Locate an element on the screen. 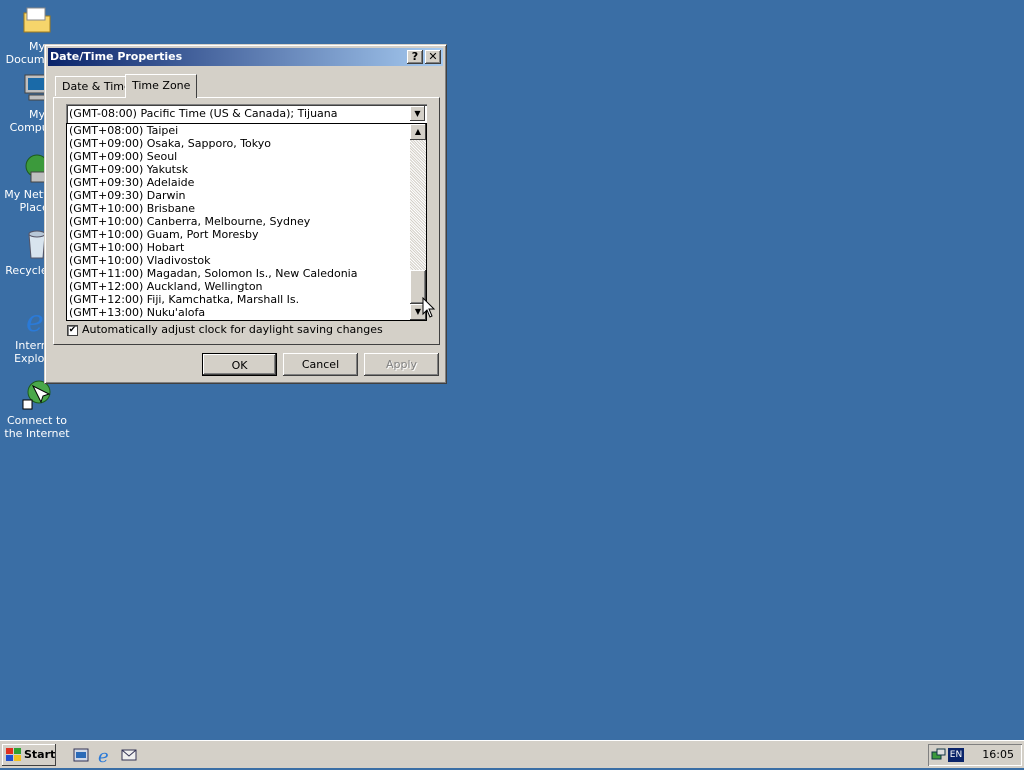 The image size is (1024, 770). desktop-icon-connect-internet: Connect to the Internet is located at coordinates (37, 409).